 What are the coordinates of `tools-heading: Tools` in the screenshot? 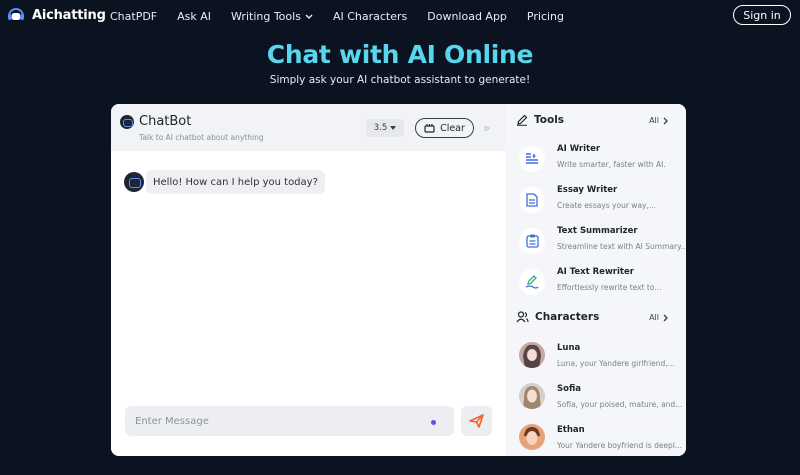 It's located at (540, 120).